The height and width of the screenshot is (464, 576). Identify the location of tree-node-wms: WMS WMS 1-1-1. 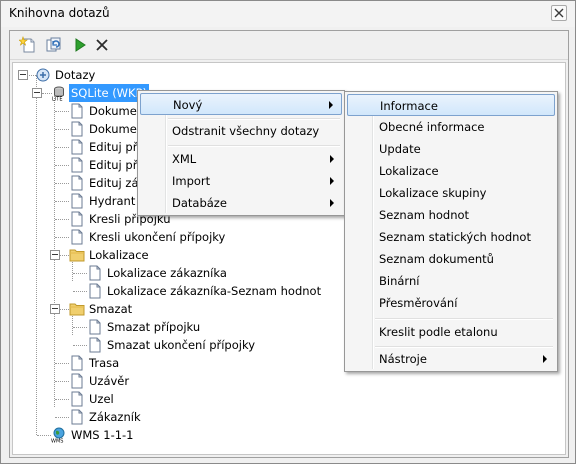
(111, 435).